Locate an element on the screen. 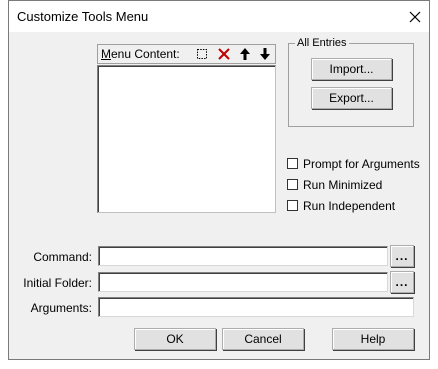 The height and width of the screenshot is (369, 438). prompt-for-arguments-checkbox is located at coordinates (292, 163).